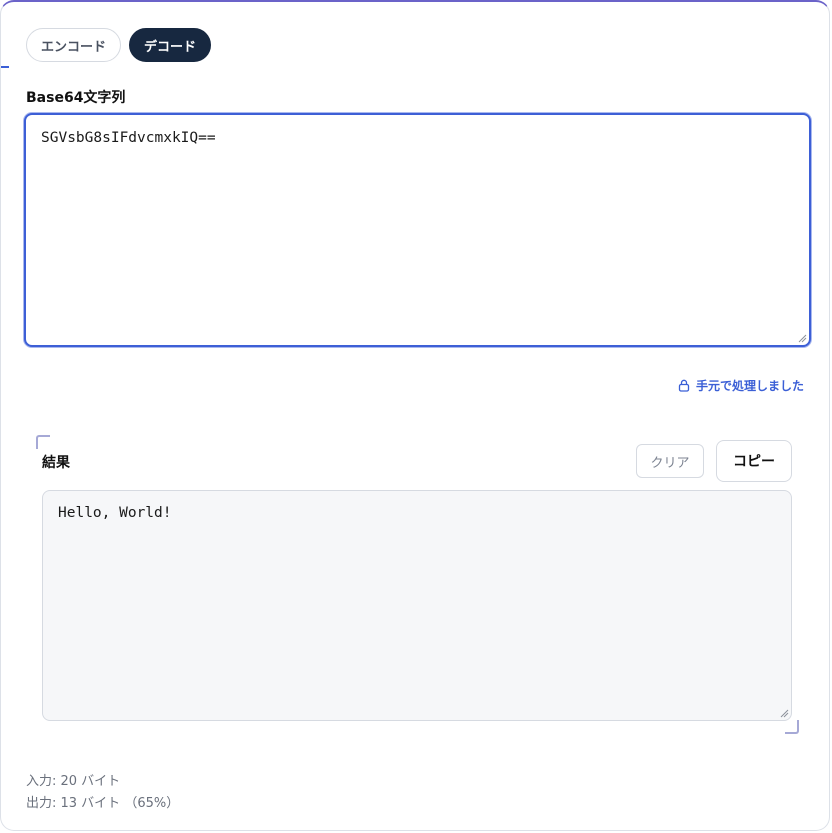 This screenshot has width=832, height=833. I want to click on result-corner-top-left, so click(43, 442).